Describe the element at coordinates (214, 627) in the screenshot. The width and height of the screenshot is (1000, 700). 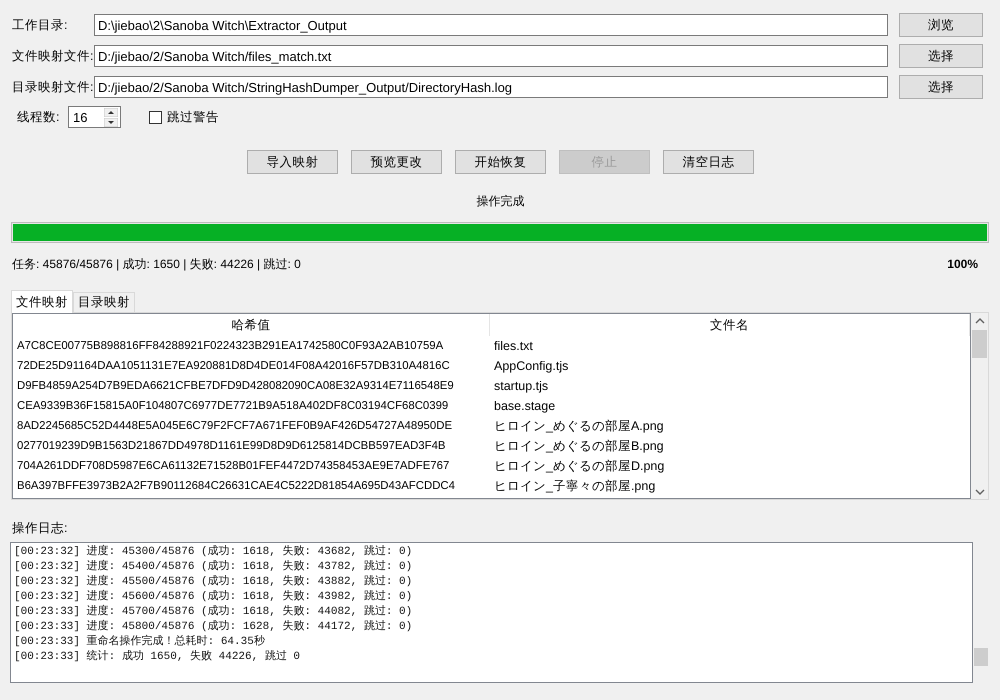
I see `log-line: [00:23:33] 进度: 45800/45876 (成功: 1628, 失败: 44172, 跳过: 0)` at that location.